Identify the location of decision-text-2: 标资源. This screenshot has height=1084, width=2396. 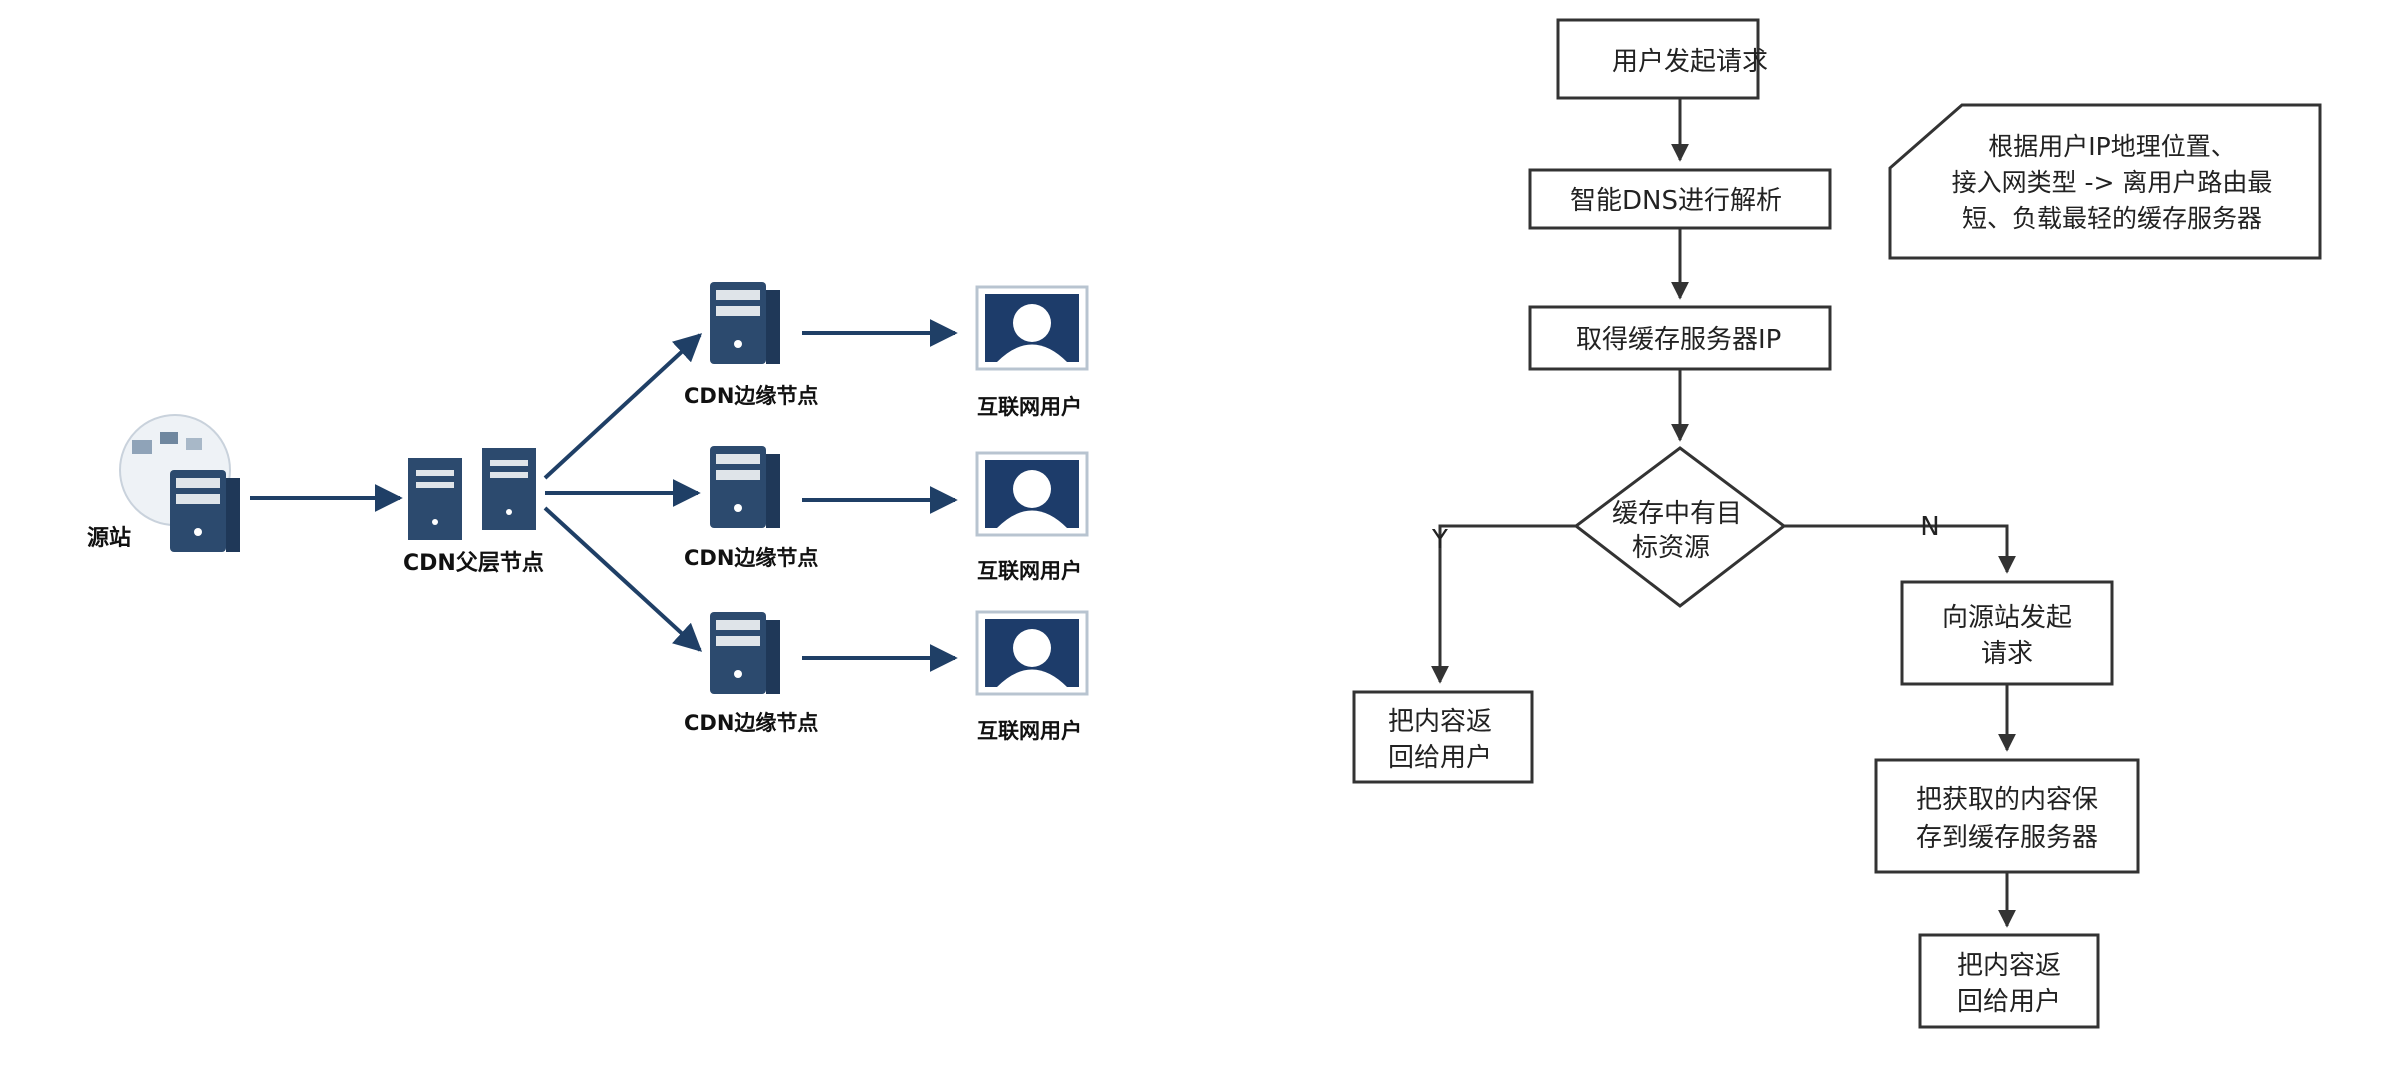
(1671, 548).